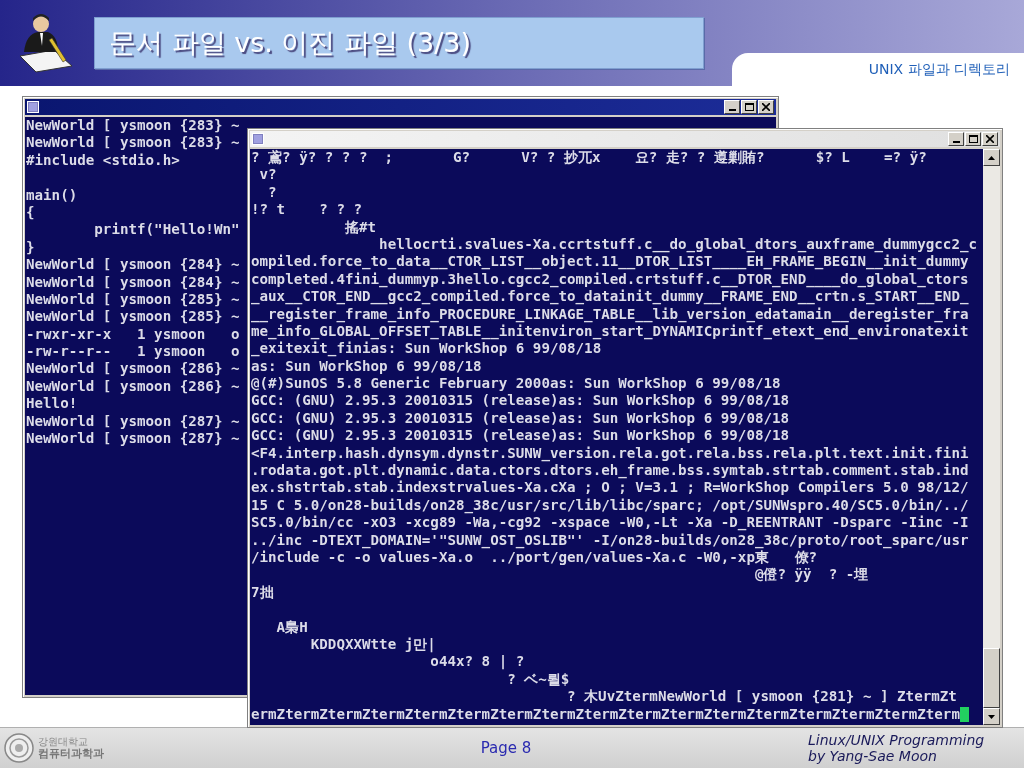  Describe the element at coordinates (878, 69) in the screenshot. I see `section-label: UNIX 파일과 디렉토리` at that location.